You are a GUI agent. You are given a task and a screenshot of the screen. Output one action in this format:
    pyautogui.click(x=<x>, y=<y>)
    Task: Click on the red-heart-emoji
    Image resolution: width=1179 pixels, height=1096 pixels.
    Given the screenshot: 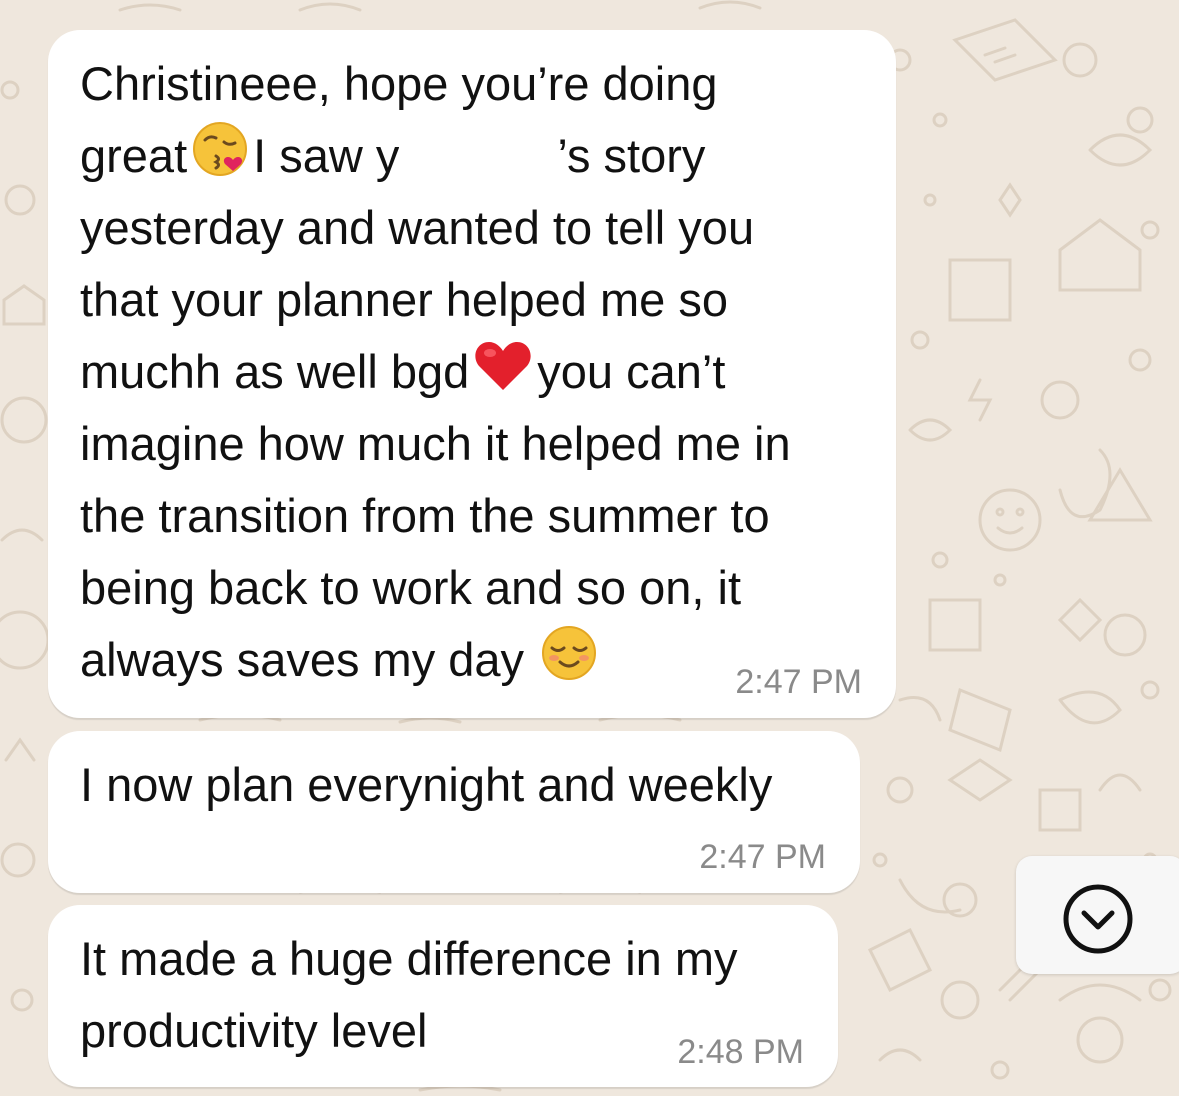 What is the action you would take?
    pyautogui.click(x=503, y=376)
    